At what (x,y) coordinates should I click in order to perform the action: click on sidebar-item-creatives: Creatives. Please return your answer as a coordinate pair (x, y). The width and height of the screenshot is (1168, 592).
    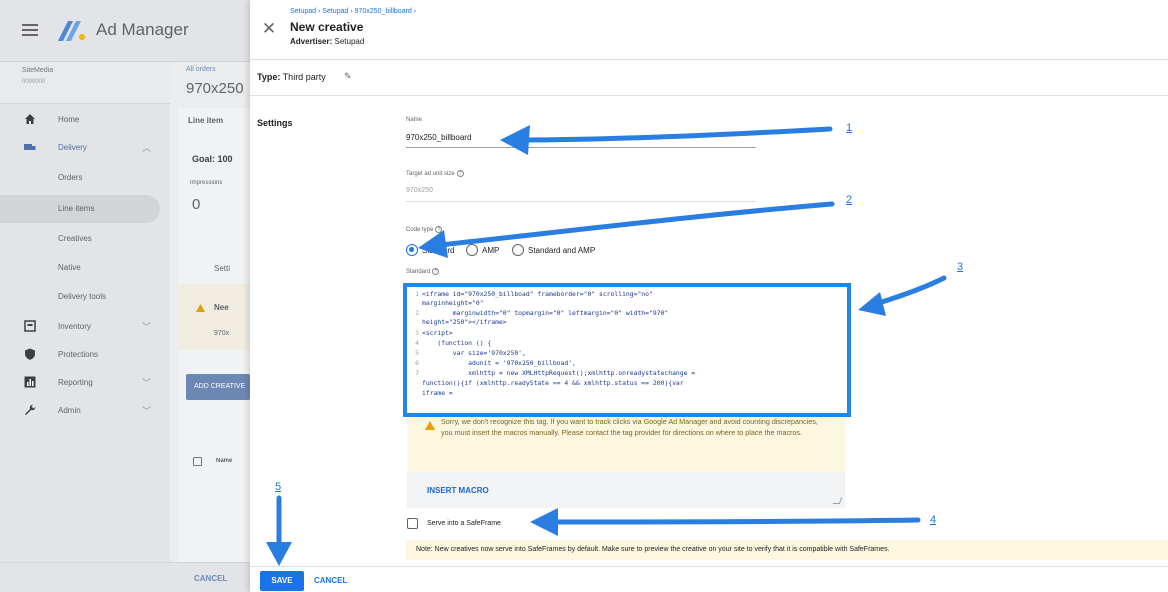
    Looking at the image, I should click on (80, 239).